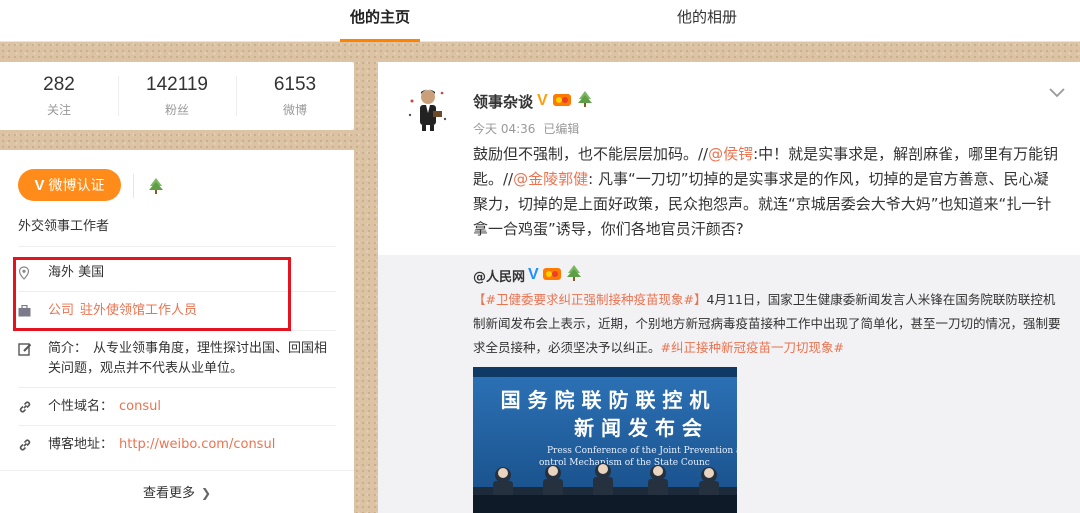 This screenshot has width=1080, height=513. What do you see at coordinates (295, 84) in the screenshot?
I see `stat-posts-count: 6153` at bounding box center [295, 84].